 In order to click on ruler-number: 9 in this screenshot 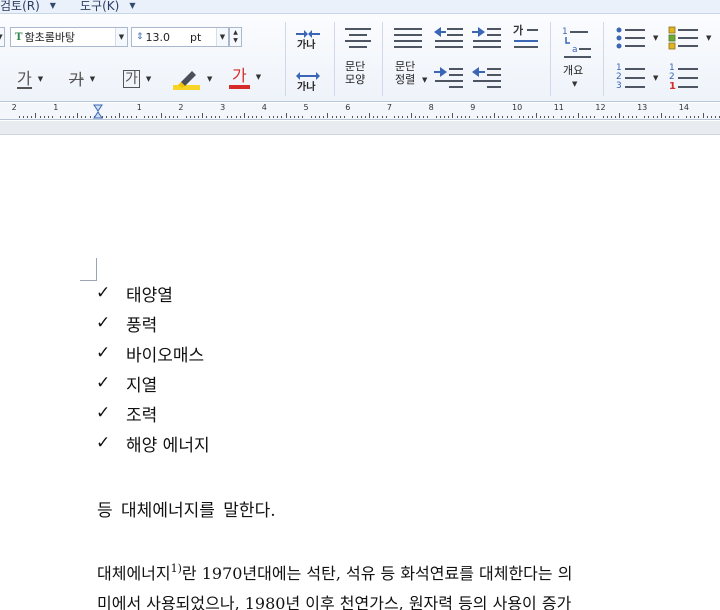, I will do `click(473, 107)`.